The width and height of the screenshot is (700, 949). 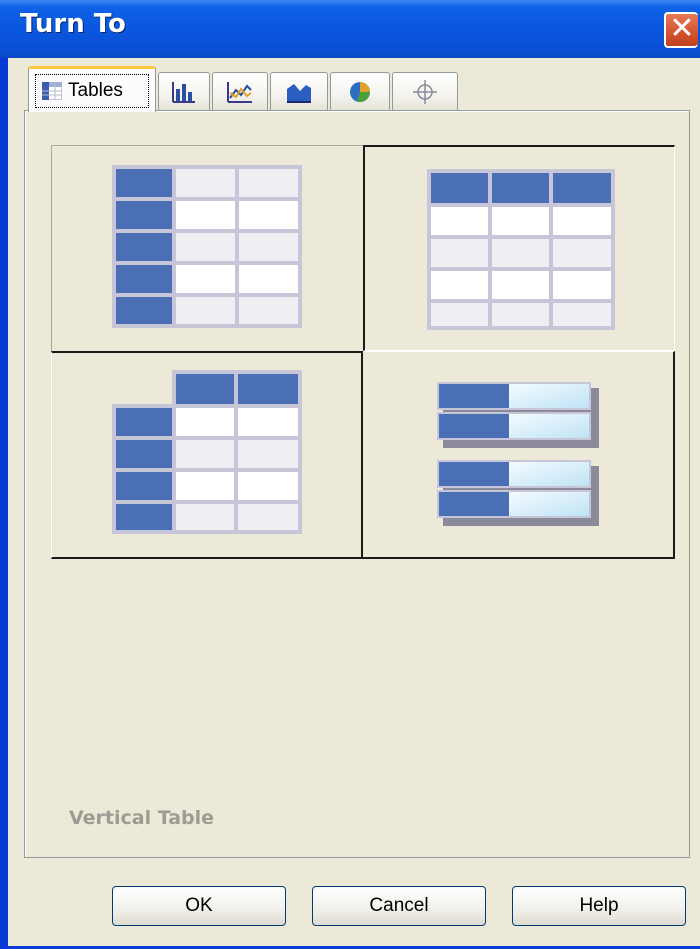 What do you see at coordinates (599, 906) in the screenshot?
I see `help-button: Help` at bounding box center [599, 906].